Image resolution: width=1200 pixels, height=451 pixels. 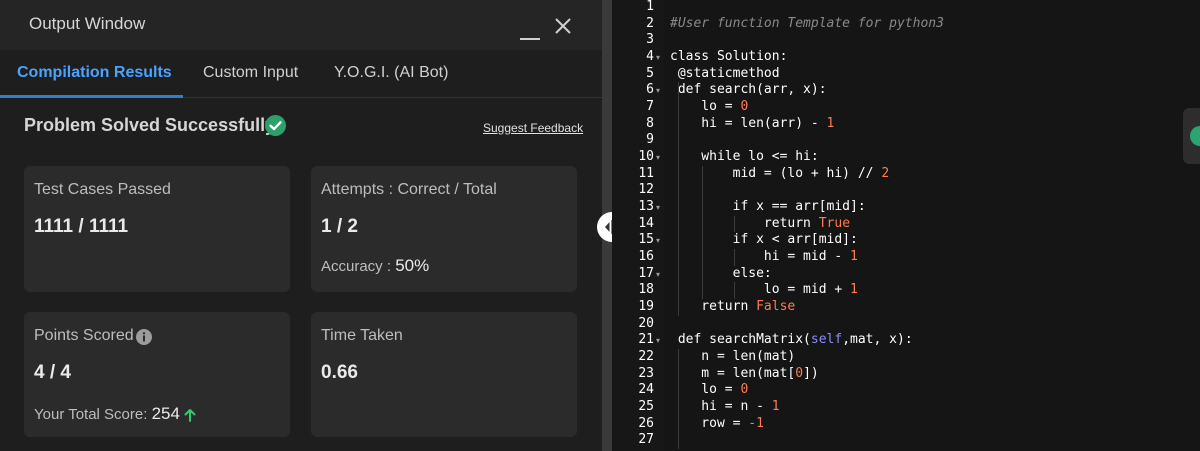 What do you see at coordinates (733, 357) in the screenshot?
I see `code-line: n = len(mat)` at bounding box center [733, 357].